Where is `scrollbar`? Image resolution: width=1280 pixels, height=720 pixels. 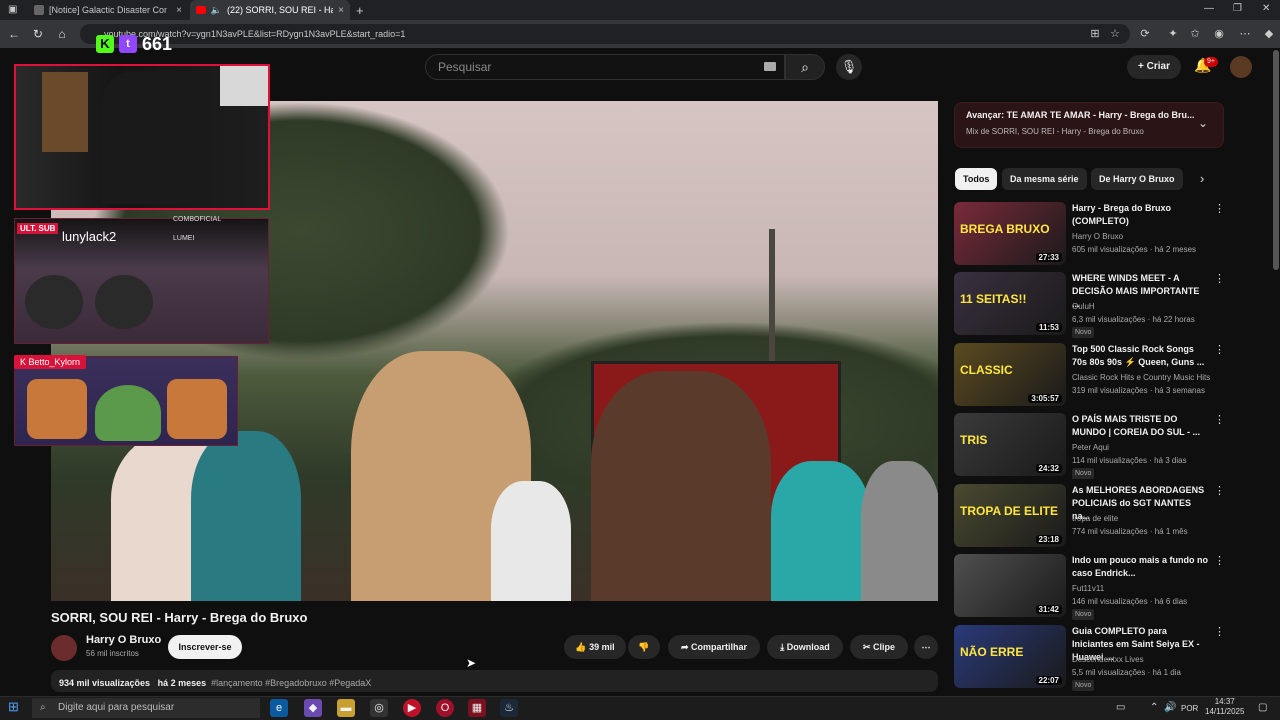 scrollbar is located at coordinates (1276, 160).